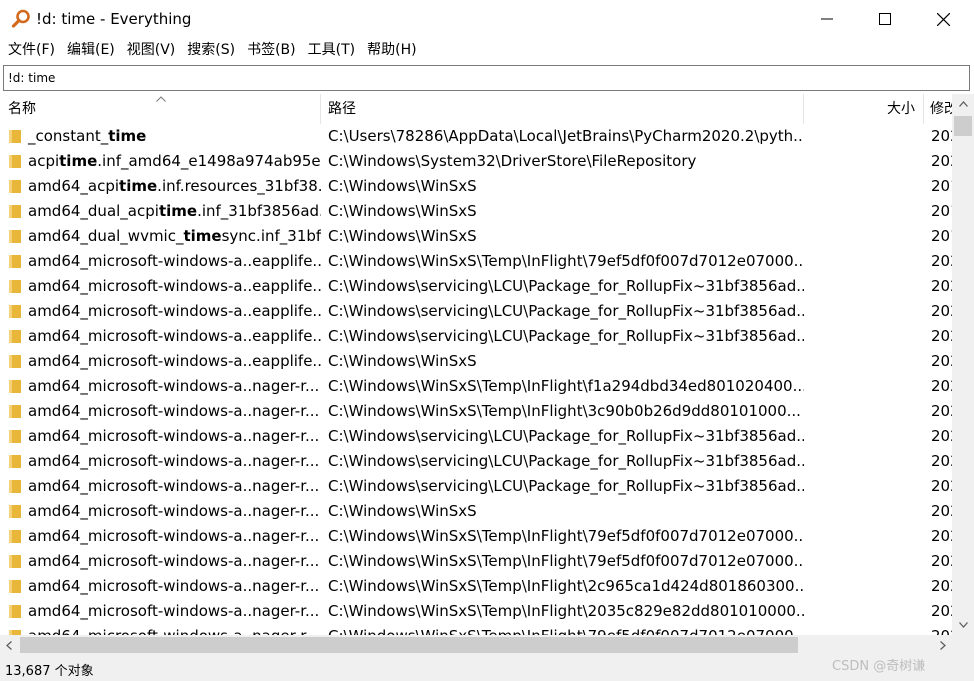  I want to click on vertical-scroll-thumb, so click(963, 126).